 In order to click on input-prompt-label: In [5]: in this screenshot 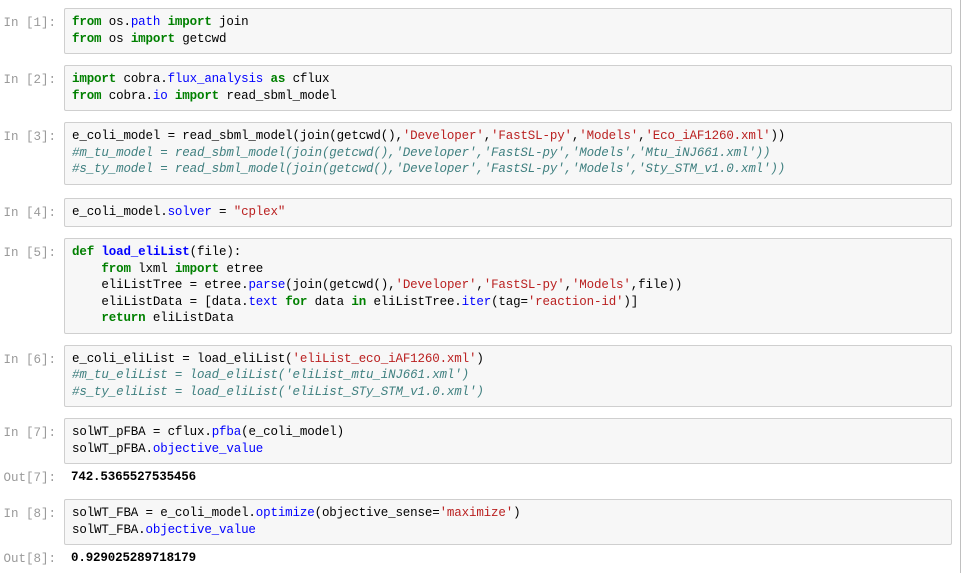, I will do `click(29, 253)`.